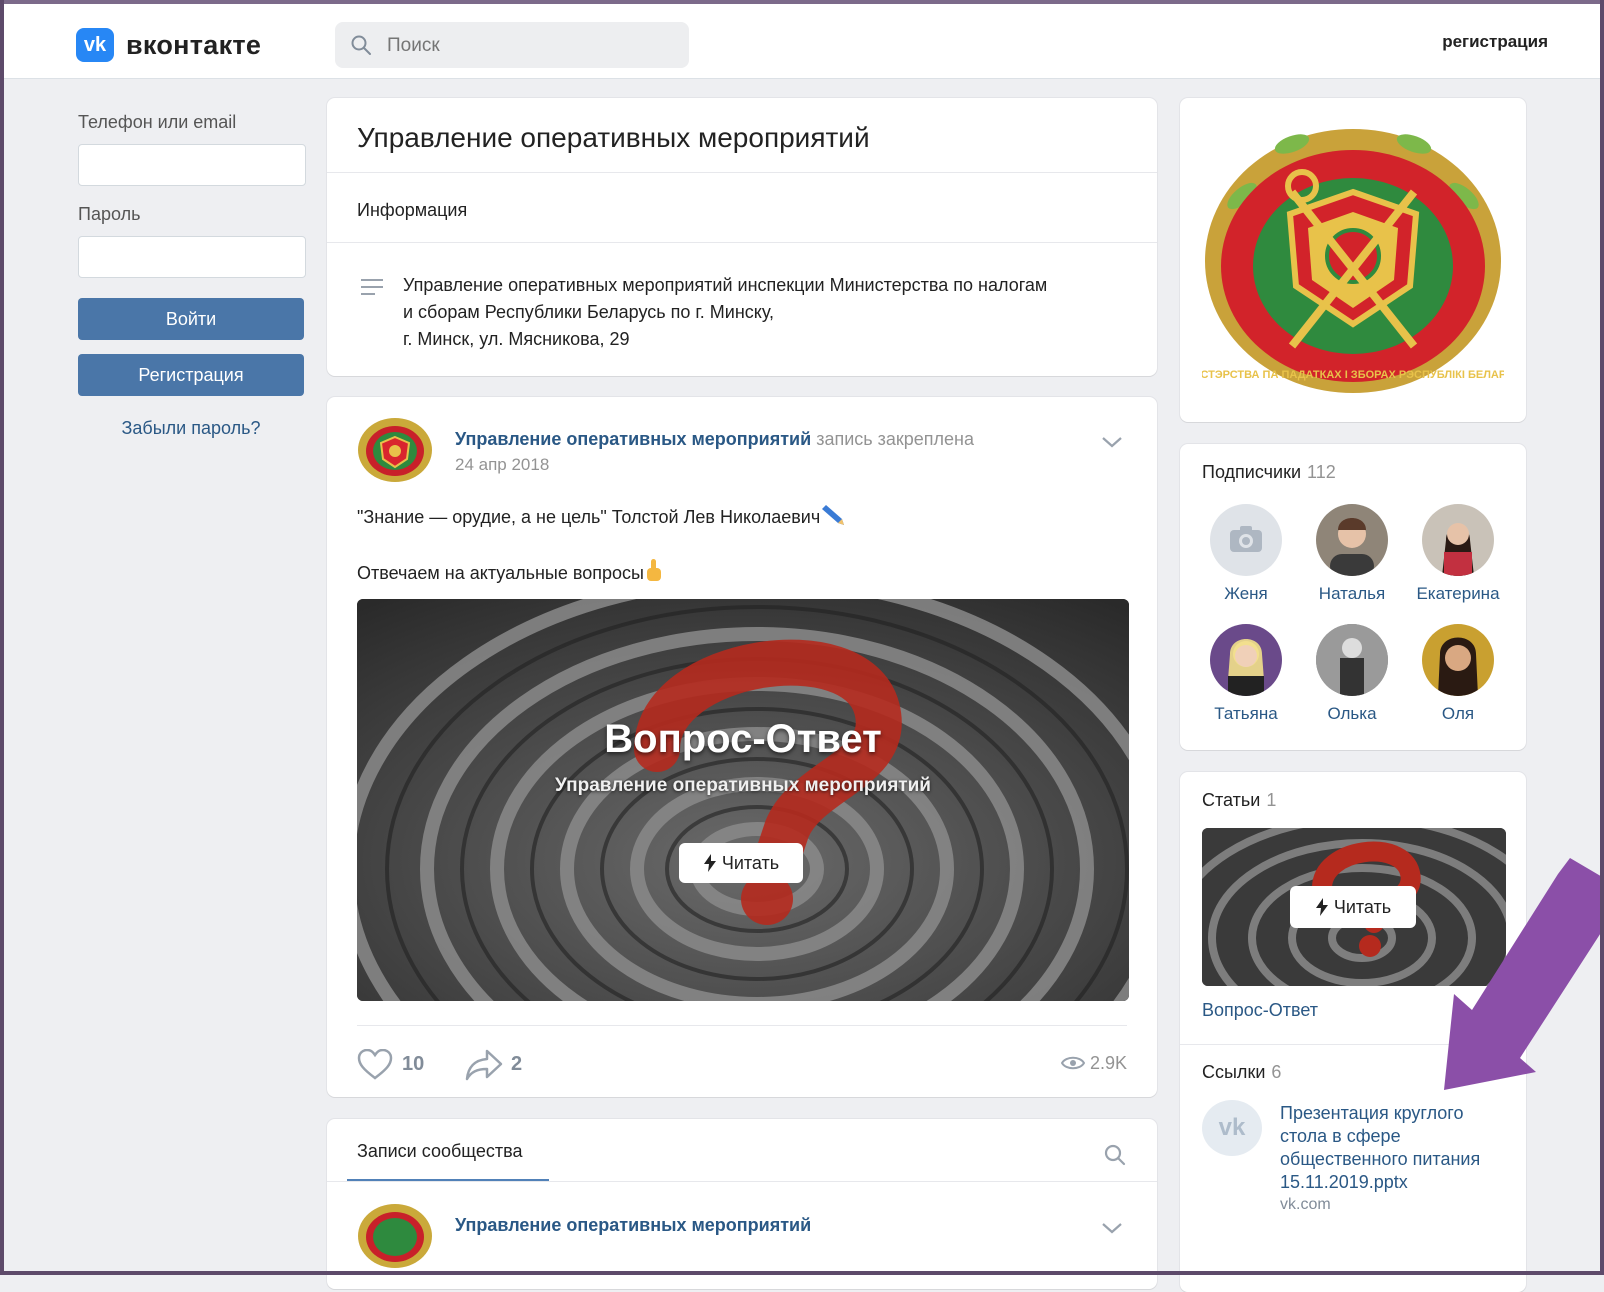 This screenshot has height=1292, width=1604. Describe the element at coordinates (1252, 472) in the screenshot. I see `subscribers-label: Подписчики` at that location.